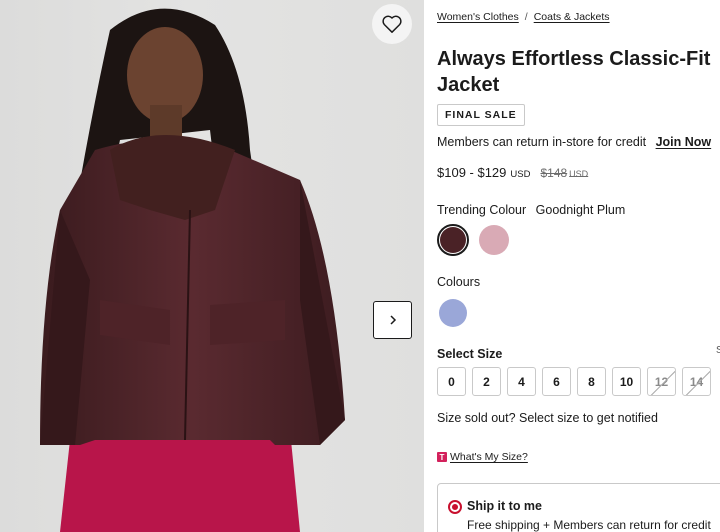 The width and height of the screenshot is (720, 532). I want to click on size-option-10: 10, so click(626, 381).